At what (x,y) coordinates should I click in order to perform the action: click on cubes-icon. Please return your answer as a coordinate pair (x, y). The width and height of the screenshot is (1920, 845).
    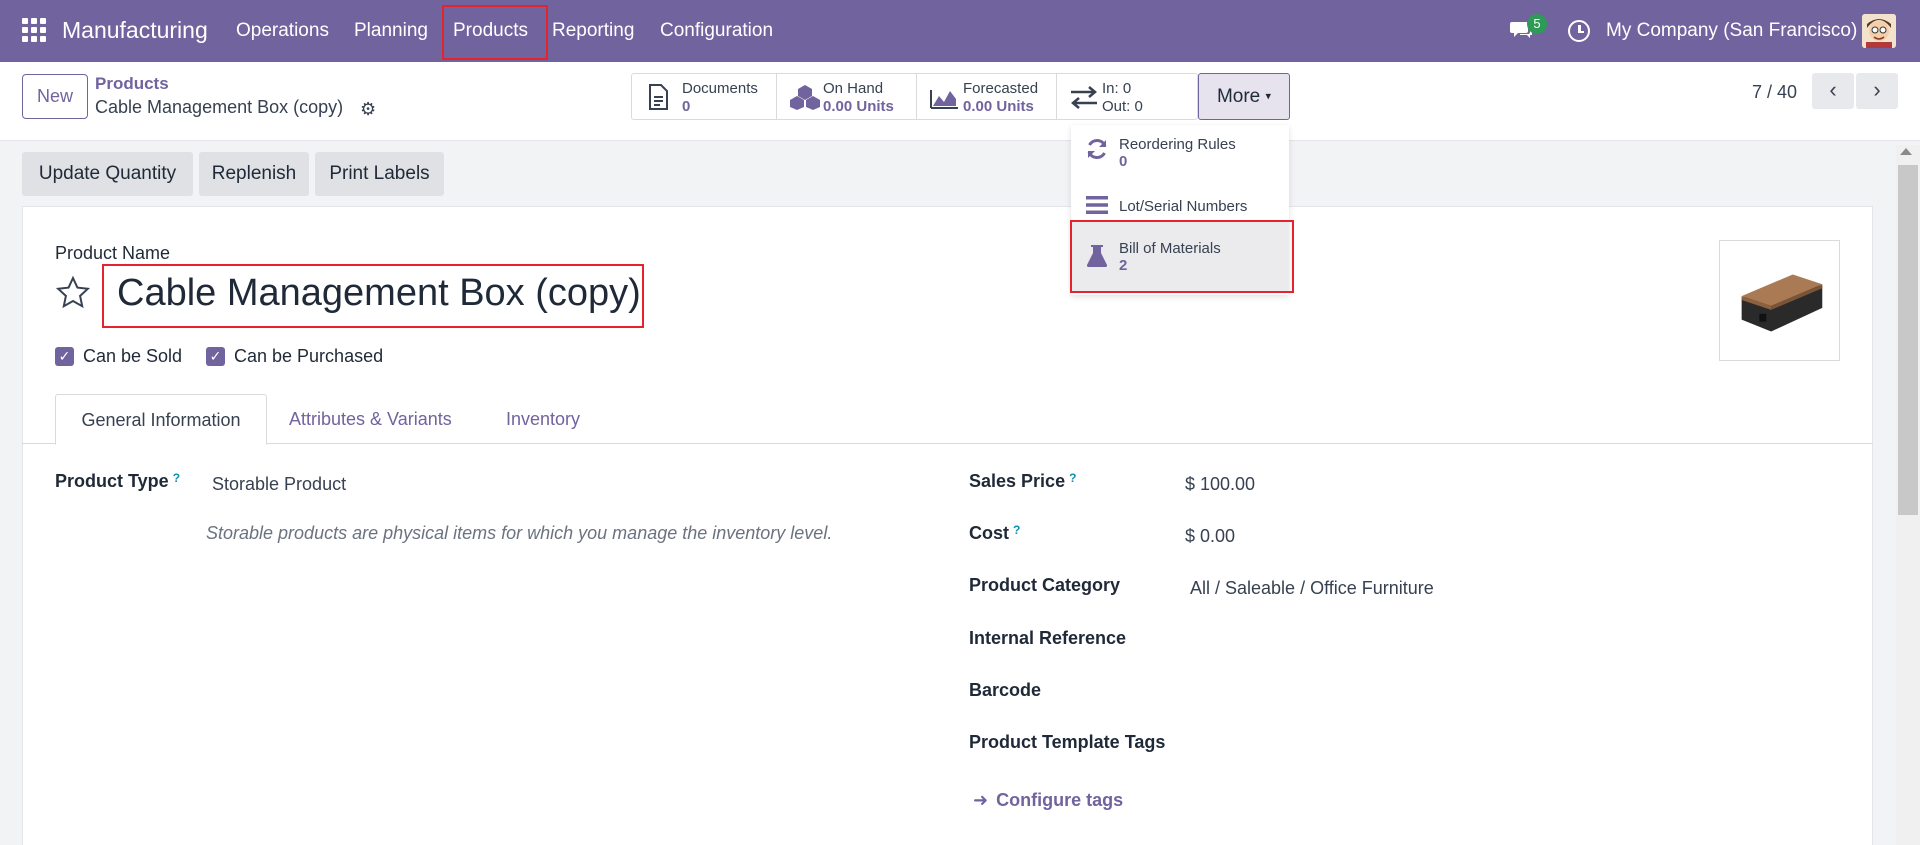
    Looking at the image, I should click on (805, 97).